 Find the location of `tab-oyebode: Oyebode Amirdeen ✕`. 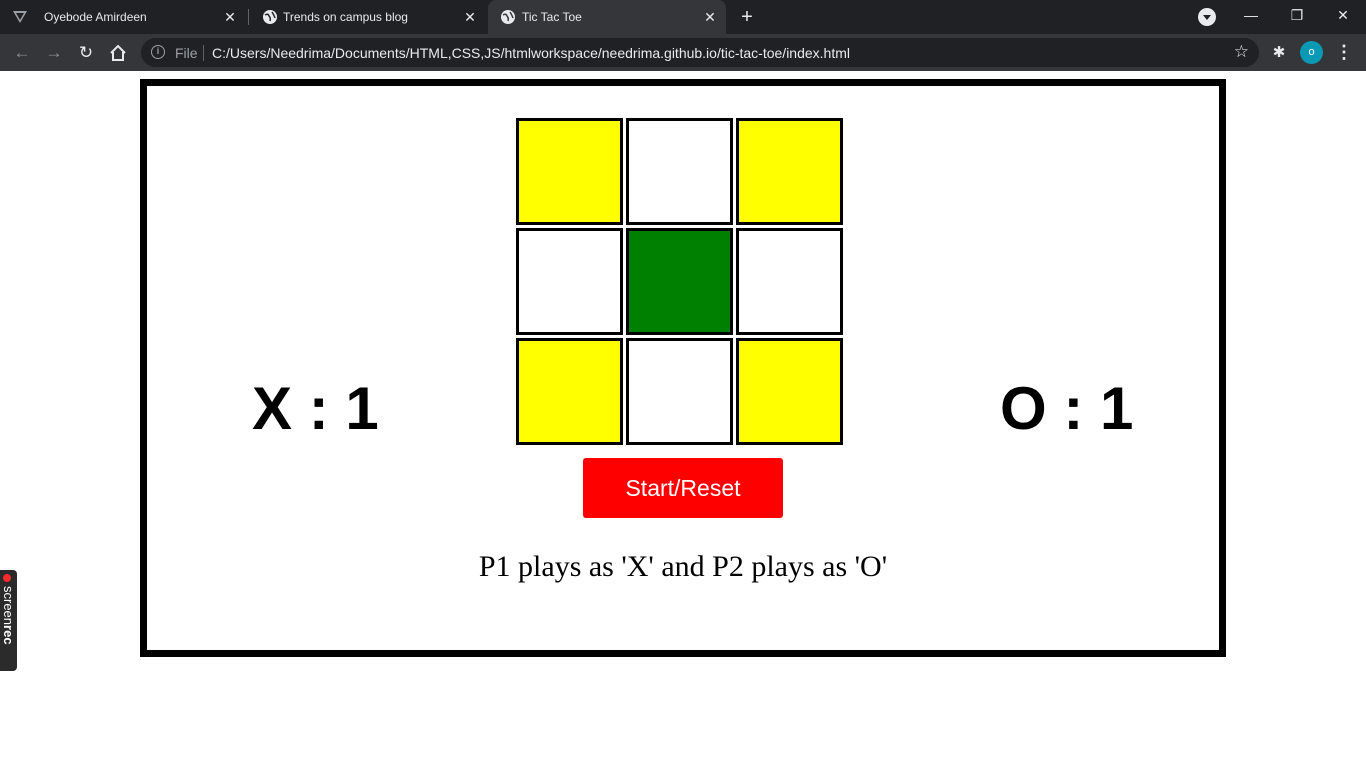

tab-oyebode: Oyebode Amirdeen ✕ is located at coordinates (123, 17).